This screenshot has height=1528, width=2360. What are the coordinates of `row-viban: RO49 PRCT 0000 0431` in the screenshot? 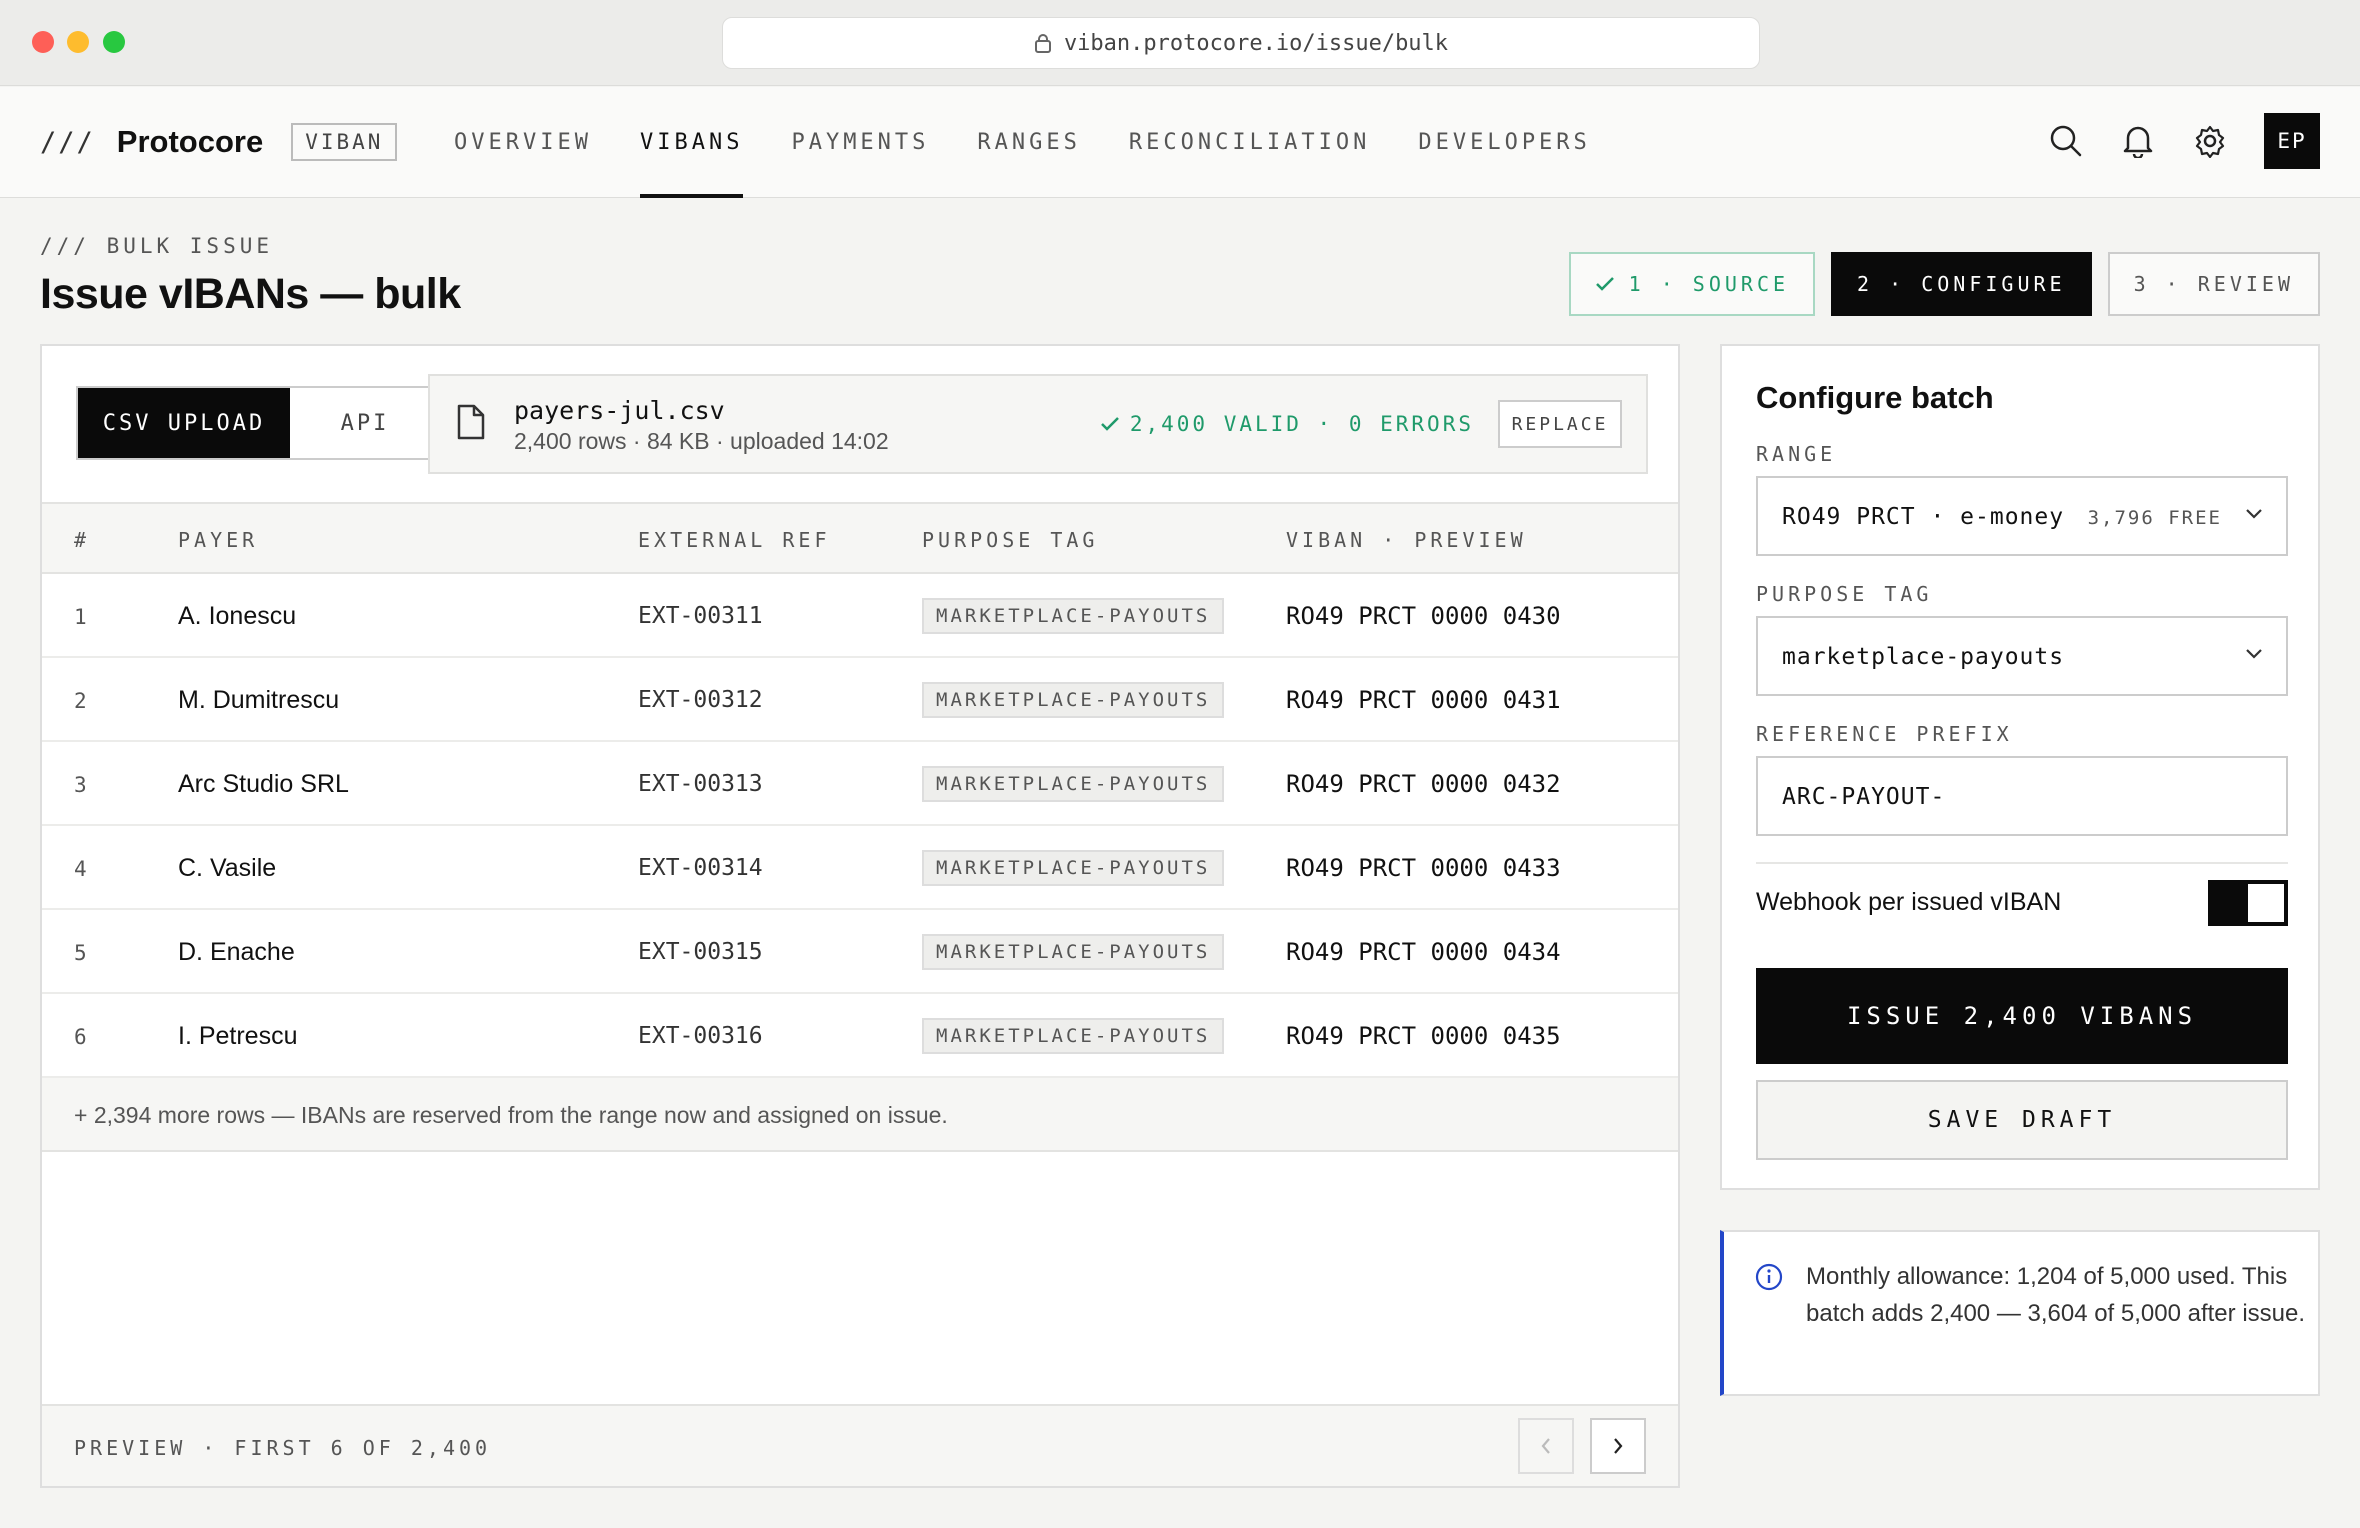 It's located at (1423, 700).